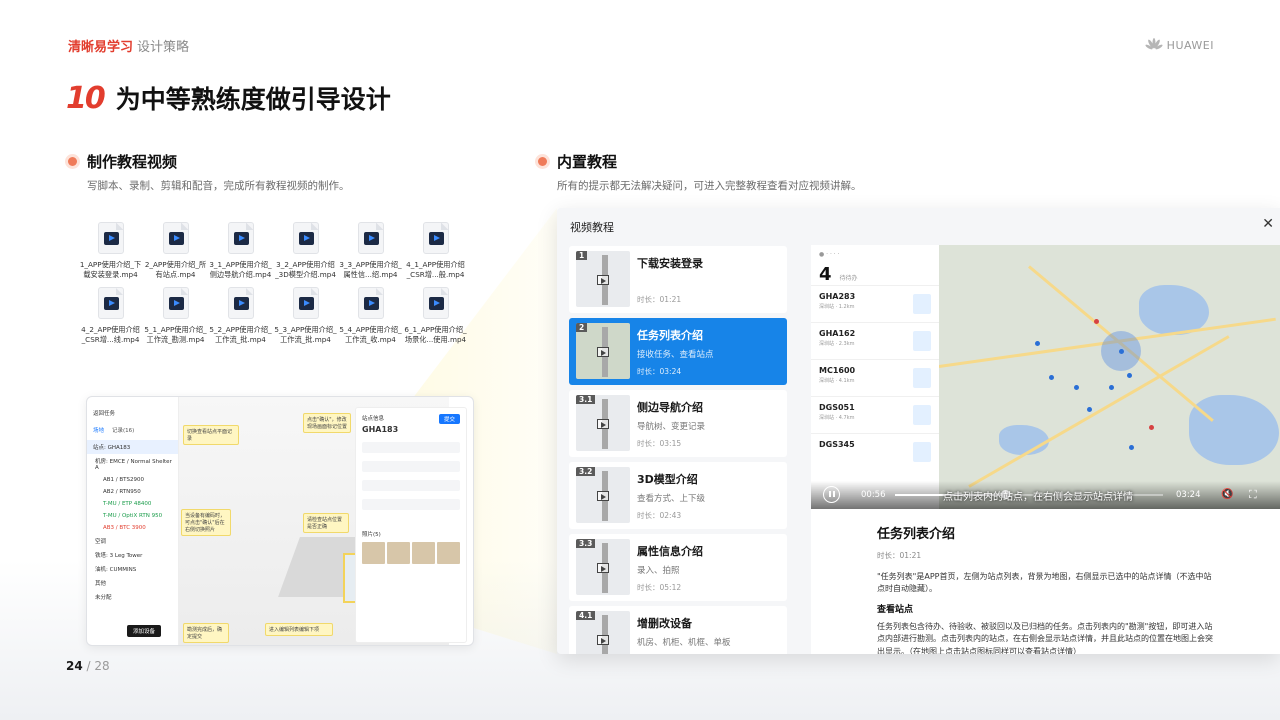  What do you see at coordinates (1227, 494) in the screenshot?
I see `mute-icon: 🔇` at bounding box center [1227, 494].